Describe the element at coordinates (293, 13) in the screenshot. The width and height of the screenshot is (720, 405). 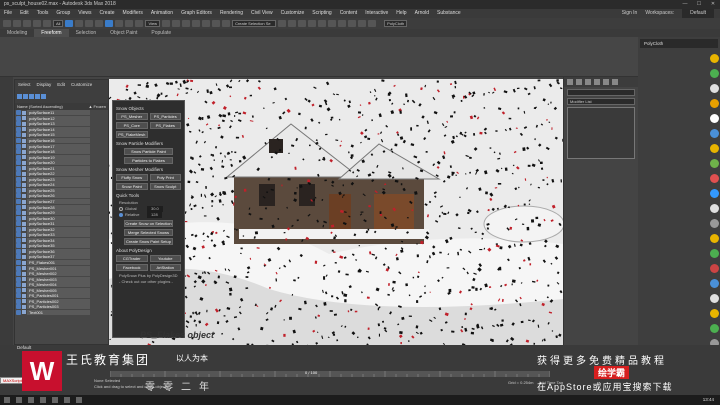
I see `menu-customize: Customize` at that location.